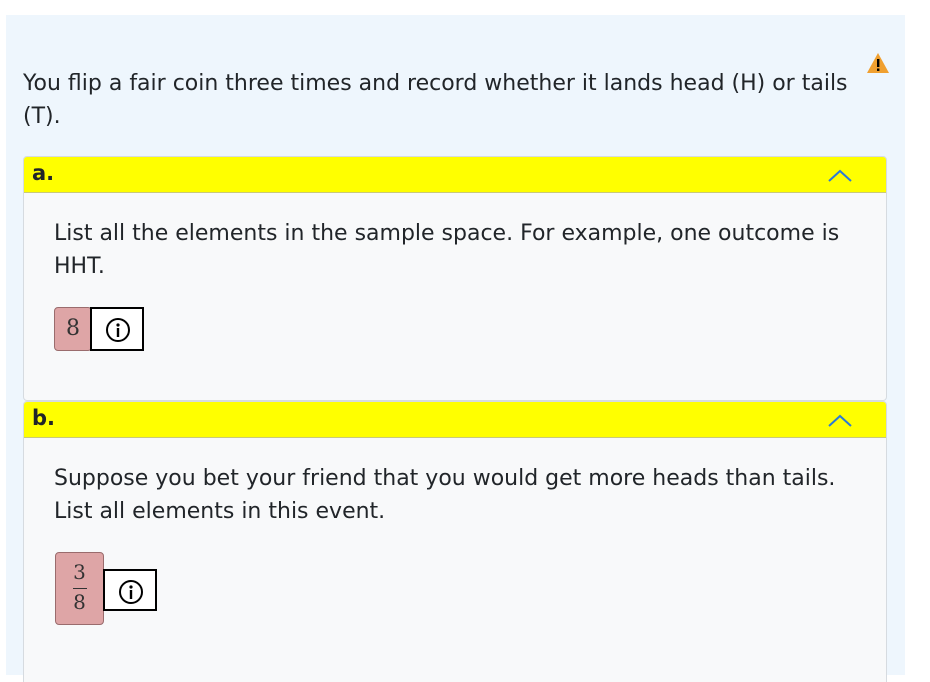  I want to click on answer-a-info-button, so click(117, 329).